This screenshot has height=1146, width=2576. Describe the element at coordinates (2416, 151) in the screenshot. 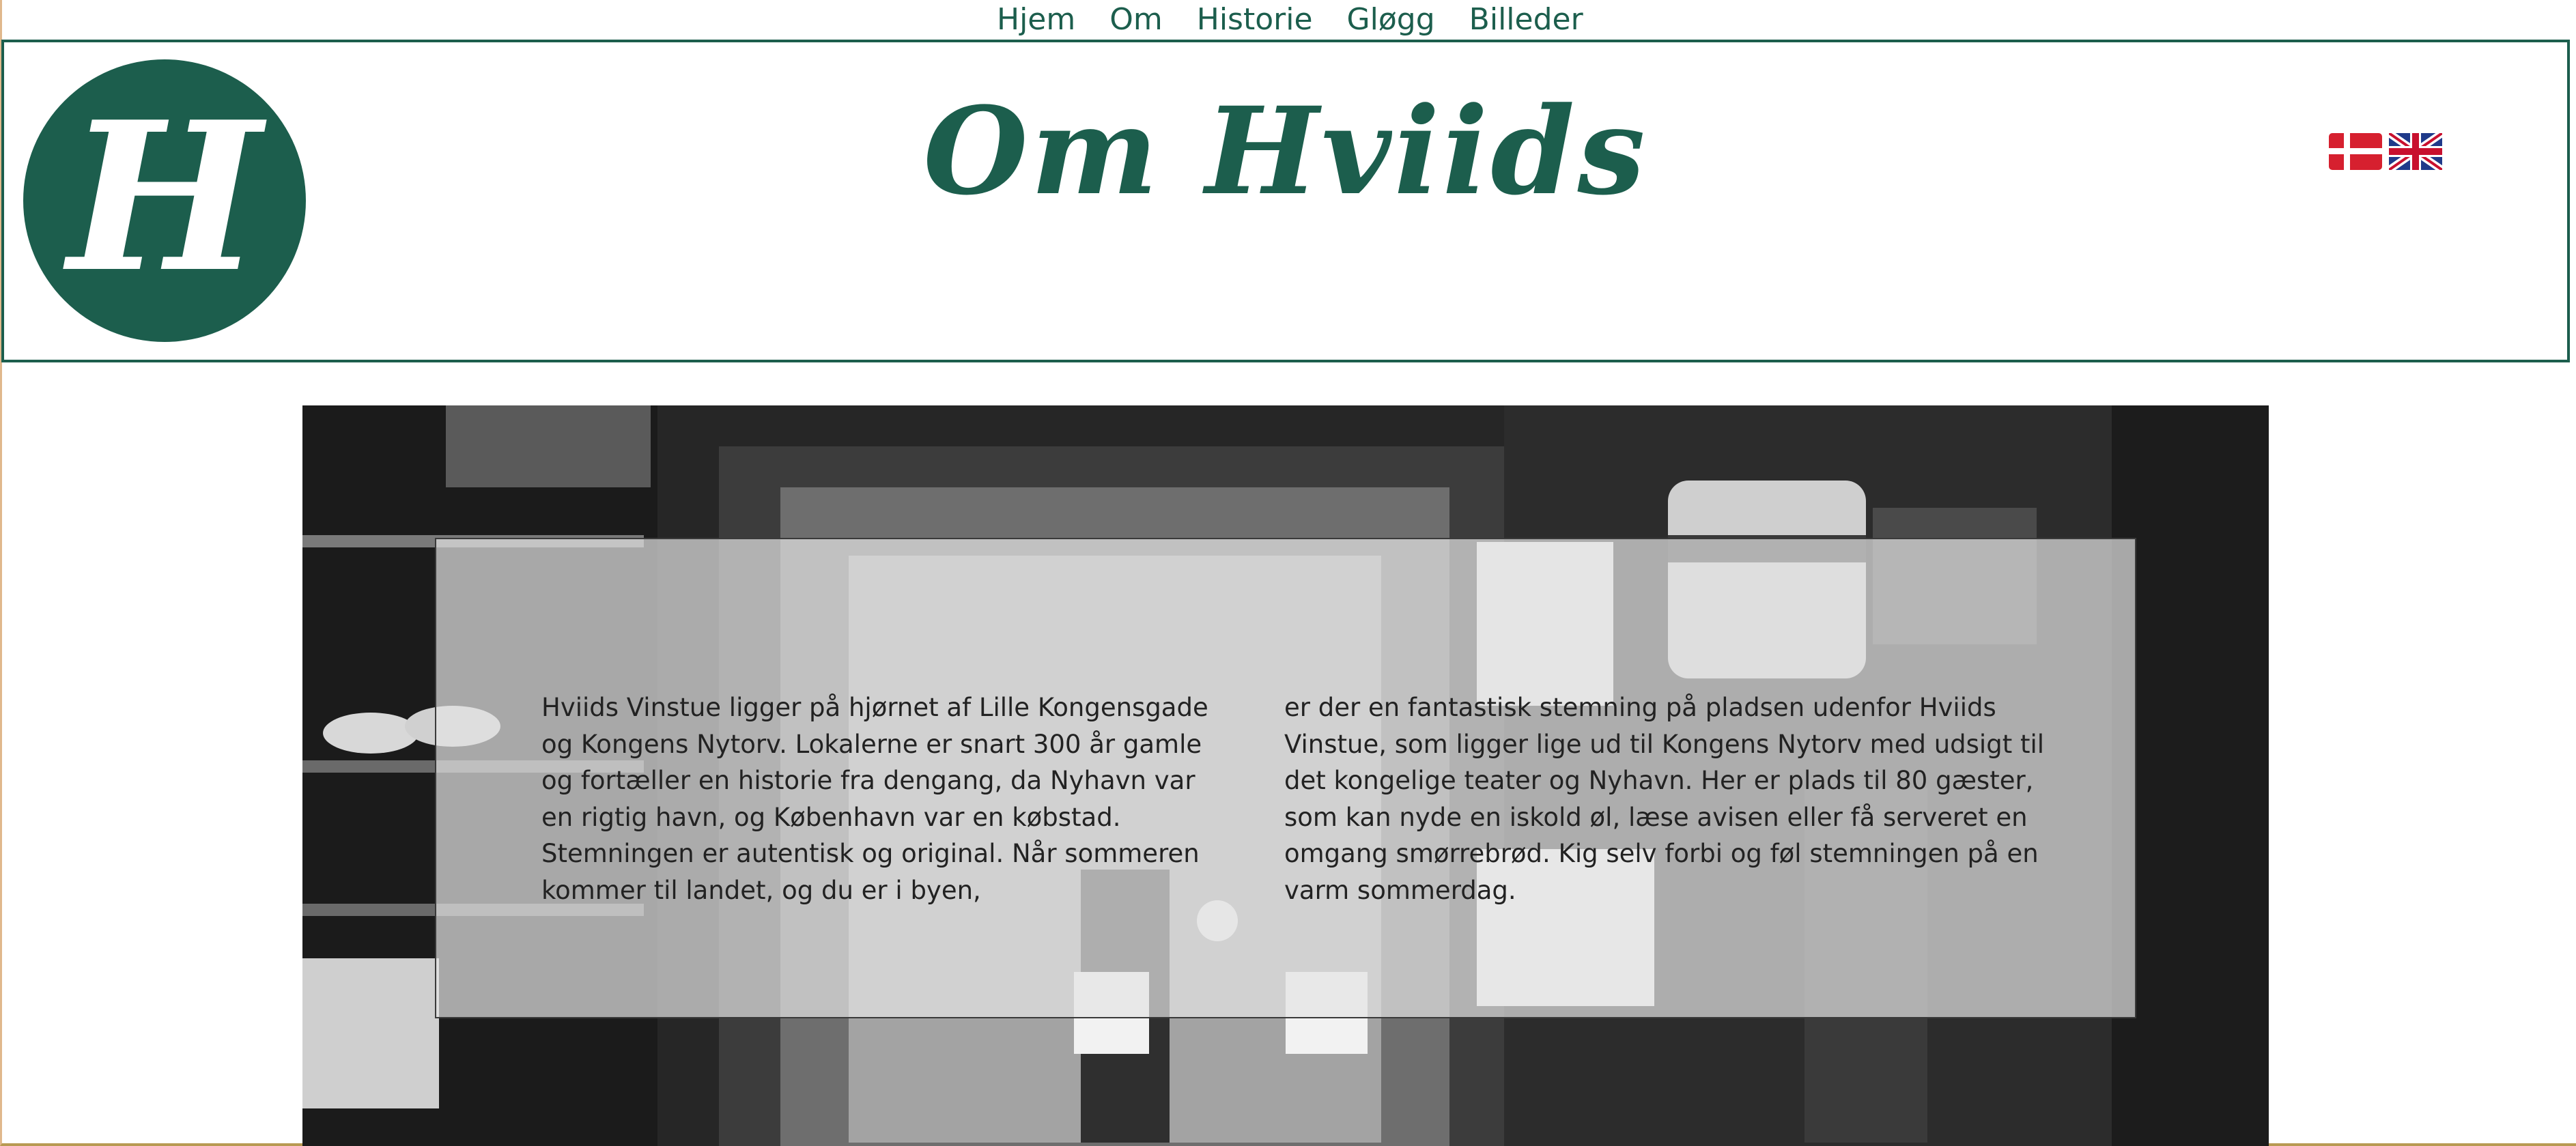

I see `uk-flag-icon` at that location.